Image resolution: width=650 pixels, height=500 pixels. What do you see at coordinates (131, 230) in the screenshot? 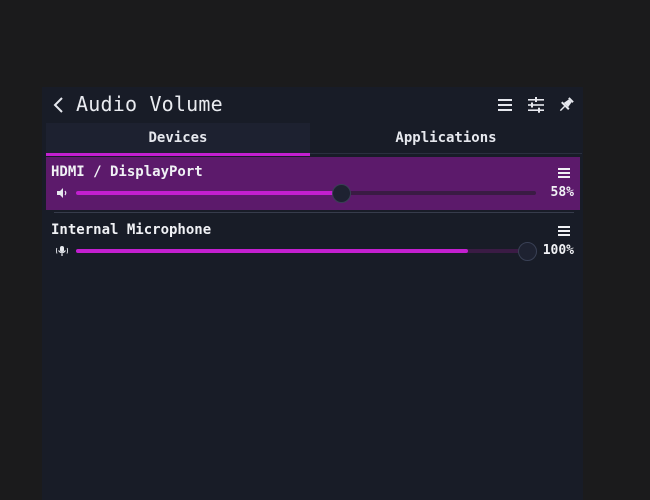
I see `device-name: Internal Microphone` at bounding box center [131, 230].